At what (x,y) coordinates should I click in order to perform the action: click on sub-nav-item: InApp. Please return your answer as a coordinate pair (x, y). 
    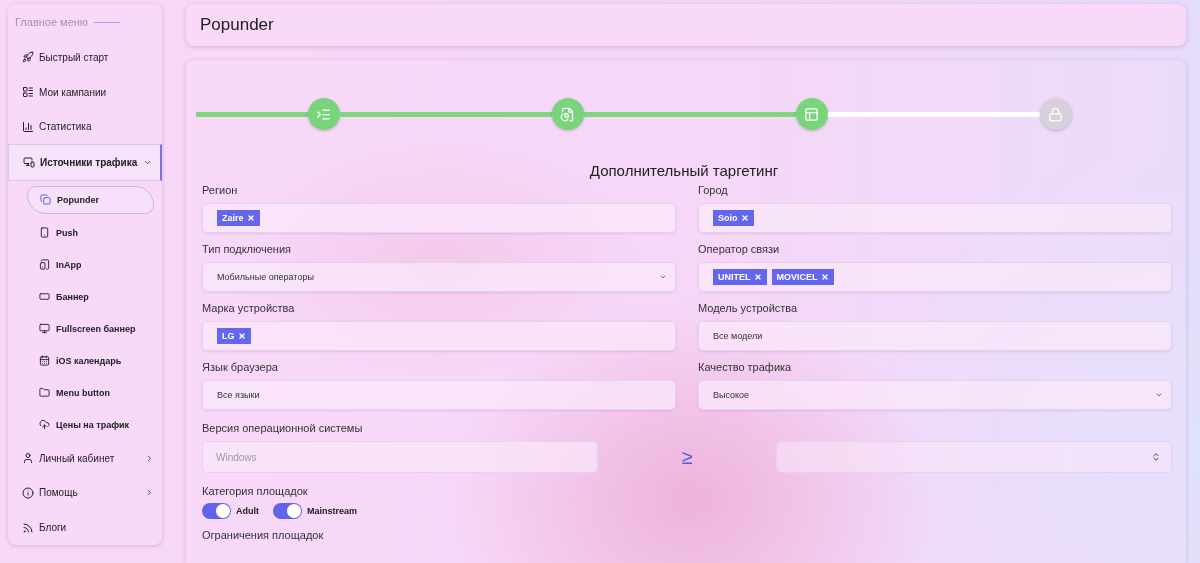
    Looking at the image, I should click on (90, 264).